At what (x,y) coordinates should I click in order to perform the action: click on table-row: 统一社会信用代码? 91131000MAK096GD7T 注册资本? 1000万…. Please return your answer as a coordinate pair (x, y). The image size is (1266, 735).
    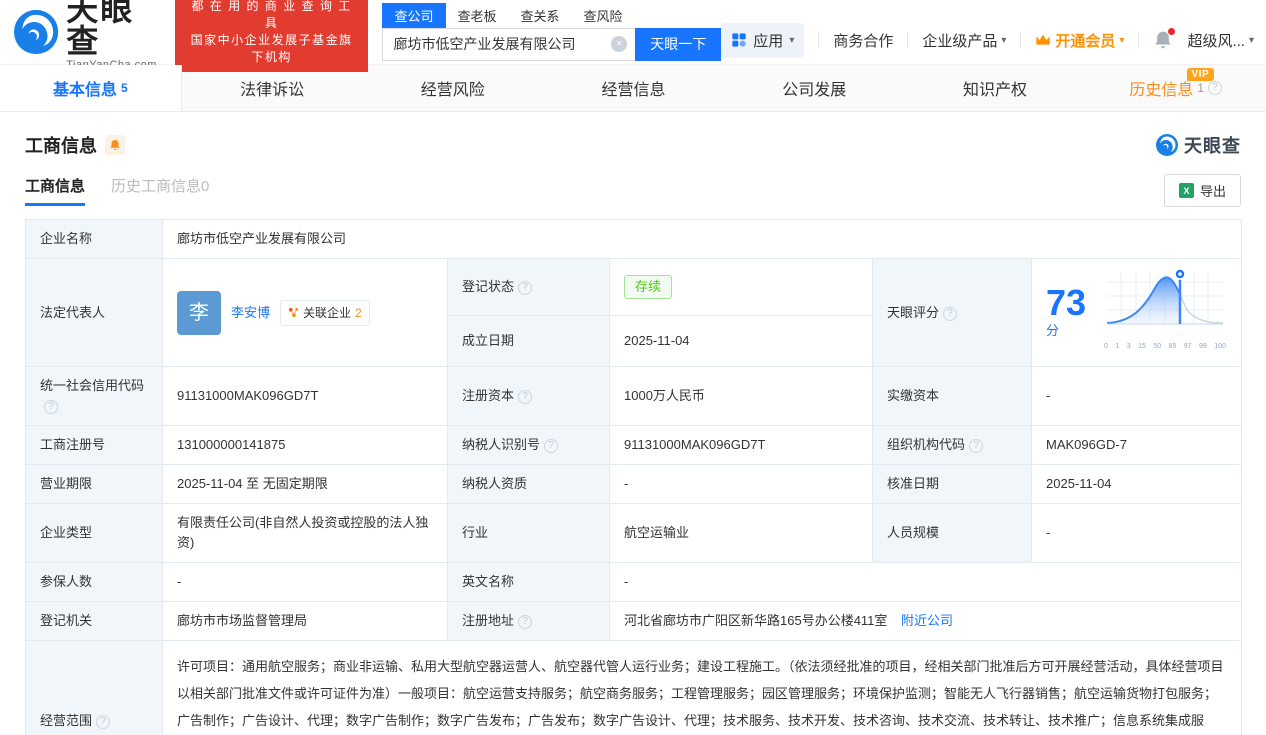
    Looking at the image, I should click on (634, 396).